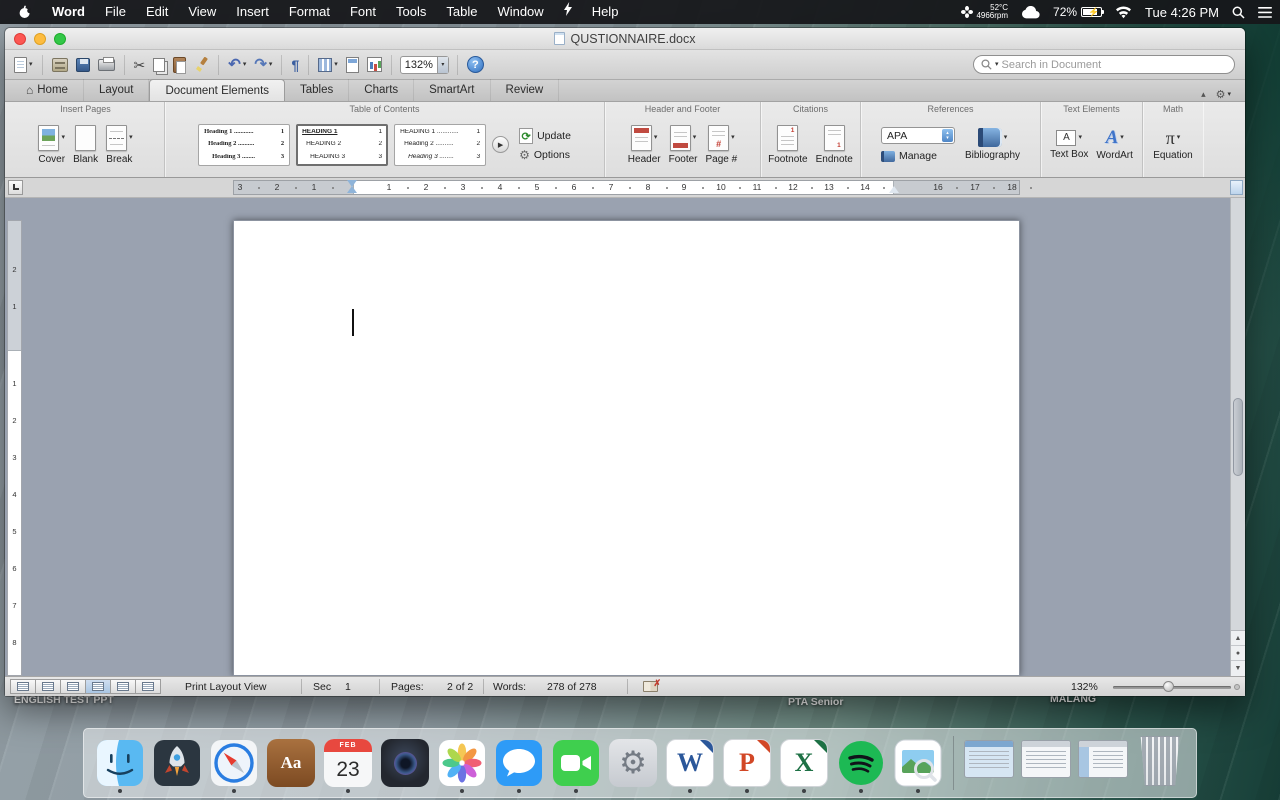 This screenshot has width=1280, height=800. What do you see at coordinates (405, 763) in the screenshot?
I see `dock-photo-booth` at bounding box center [405, 763].